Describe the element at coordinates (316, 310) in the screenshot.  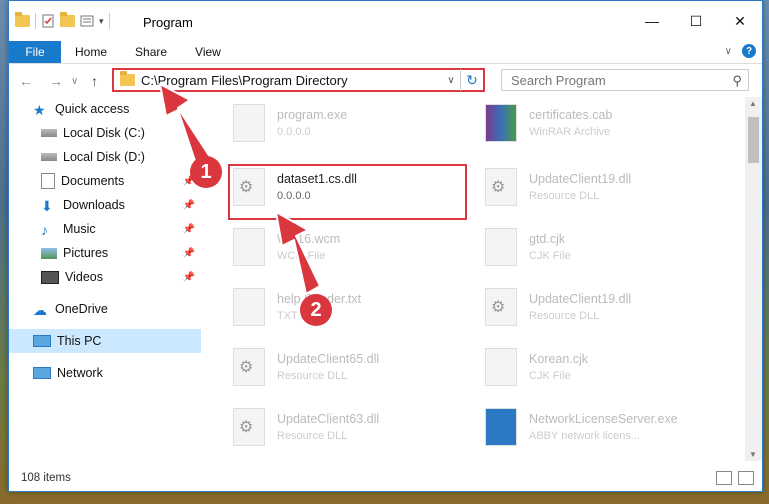
I see `callout-2: 2` at that location.